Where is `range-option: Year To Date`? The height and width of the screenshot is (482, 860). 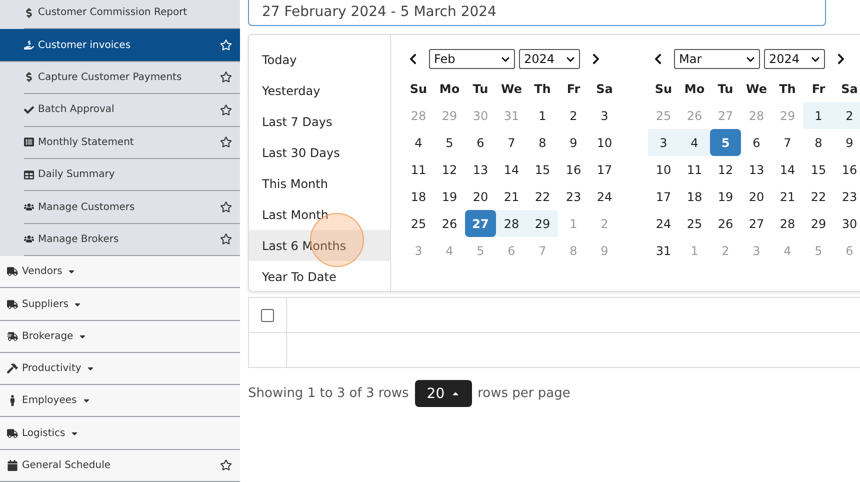 range-option: Year To Date is located at coordinates (319, 276).